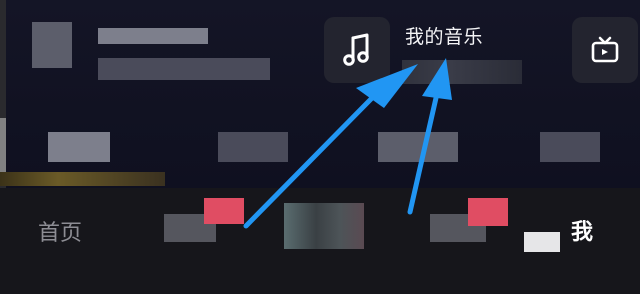  I want to click on my-music-button, so click(357, 50).